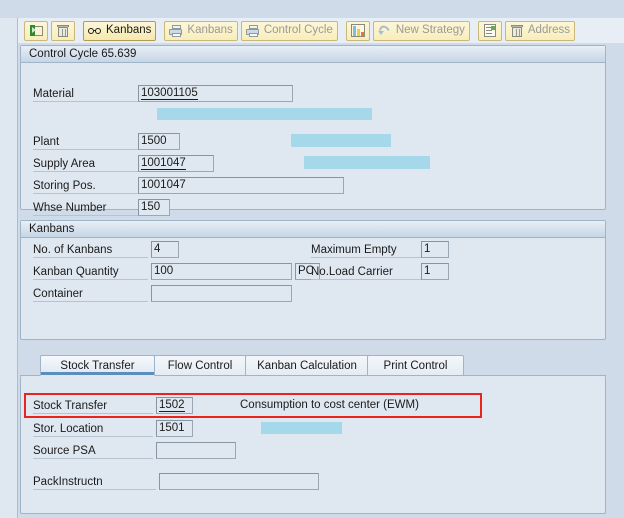 This screenshot has width=624, height=518. I want to click on control-cycle-panel-title: Control Cycle 65.639, so click(313, 54).